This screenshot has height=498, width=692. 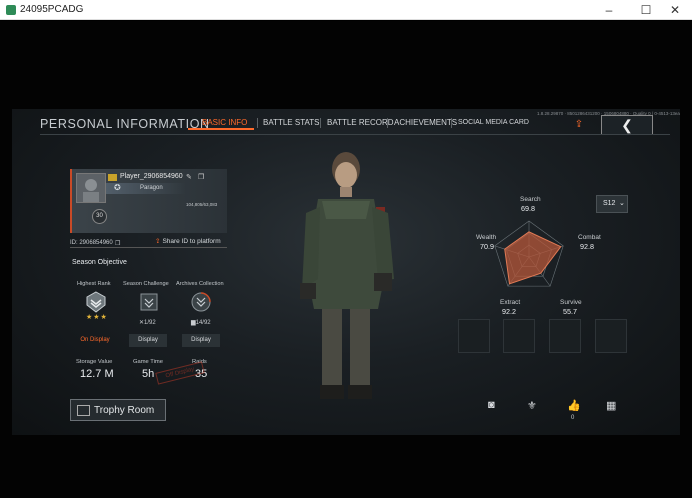 I want to click on objective-label: Season Challenge, so click(x=146, y=284).